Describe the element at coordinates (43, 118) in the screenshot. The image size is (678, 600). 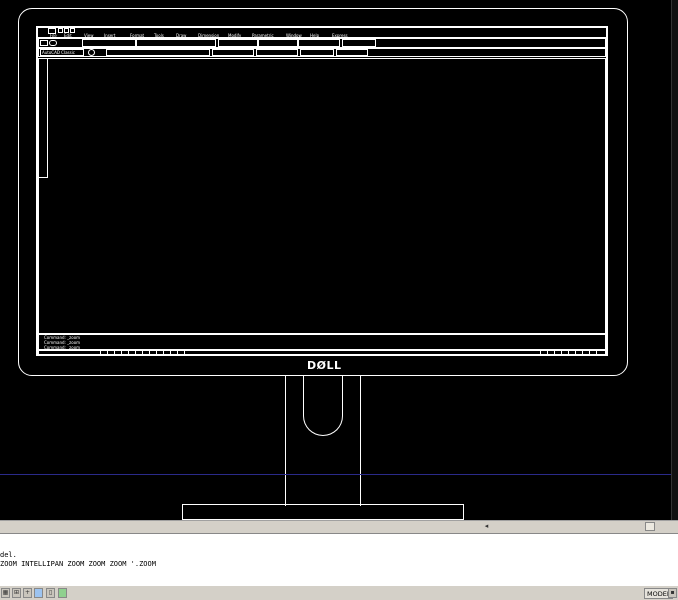
I see `inner-left-toolbar` at that location.